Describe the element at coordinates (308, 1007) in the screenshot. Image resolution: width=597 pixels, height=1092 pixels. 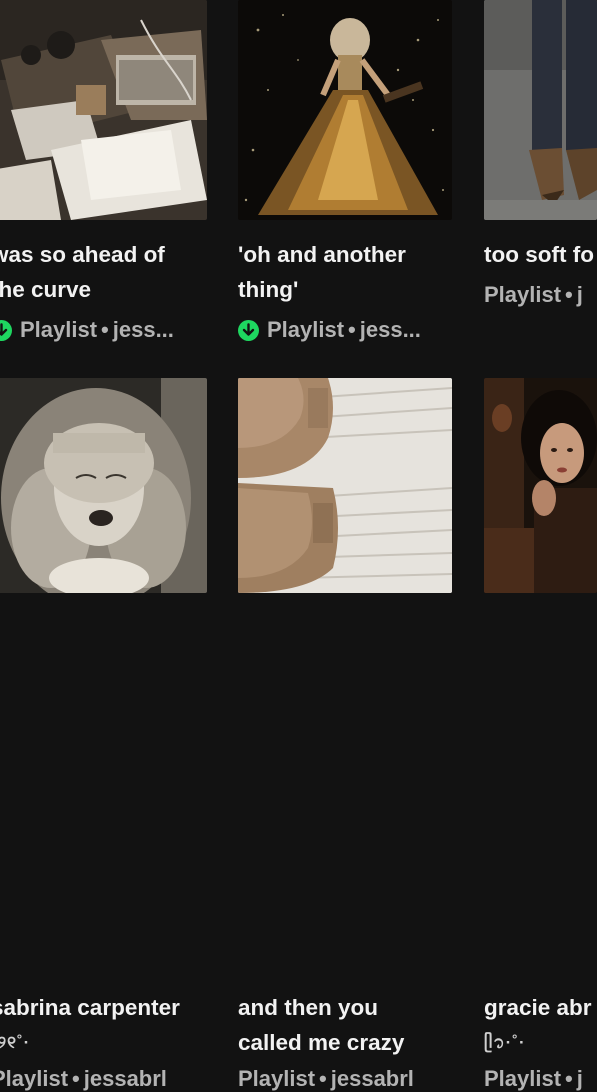
I see `playlist-title-5-line-1: and then you` at that location.